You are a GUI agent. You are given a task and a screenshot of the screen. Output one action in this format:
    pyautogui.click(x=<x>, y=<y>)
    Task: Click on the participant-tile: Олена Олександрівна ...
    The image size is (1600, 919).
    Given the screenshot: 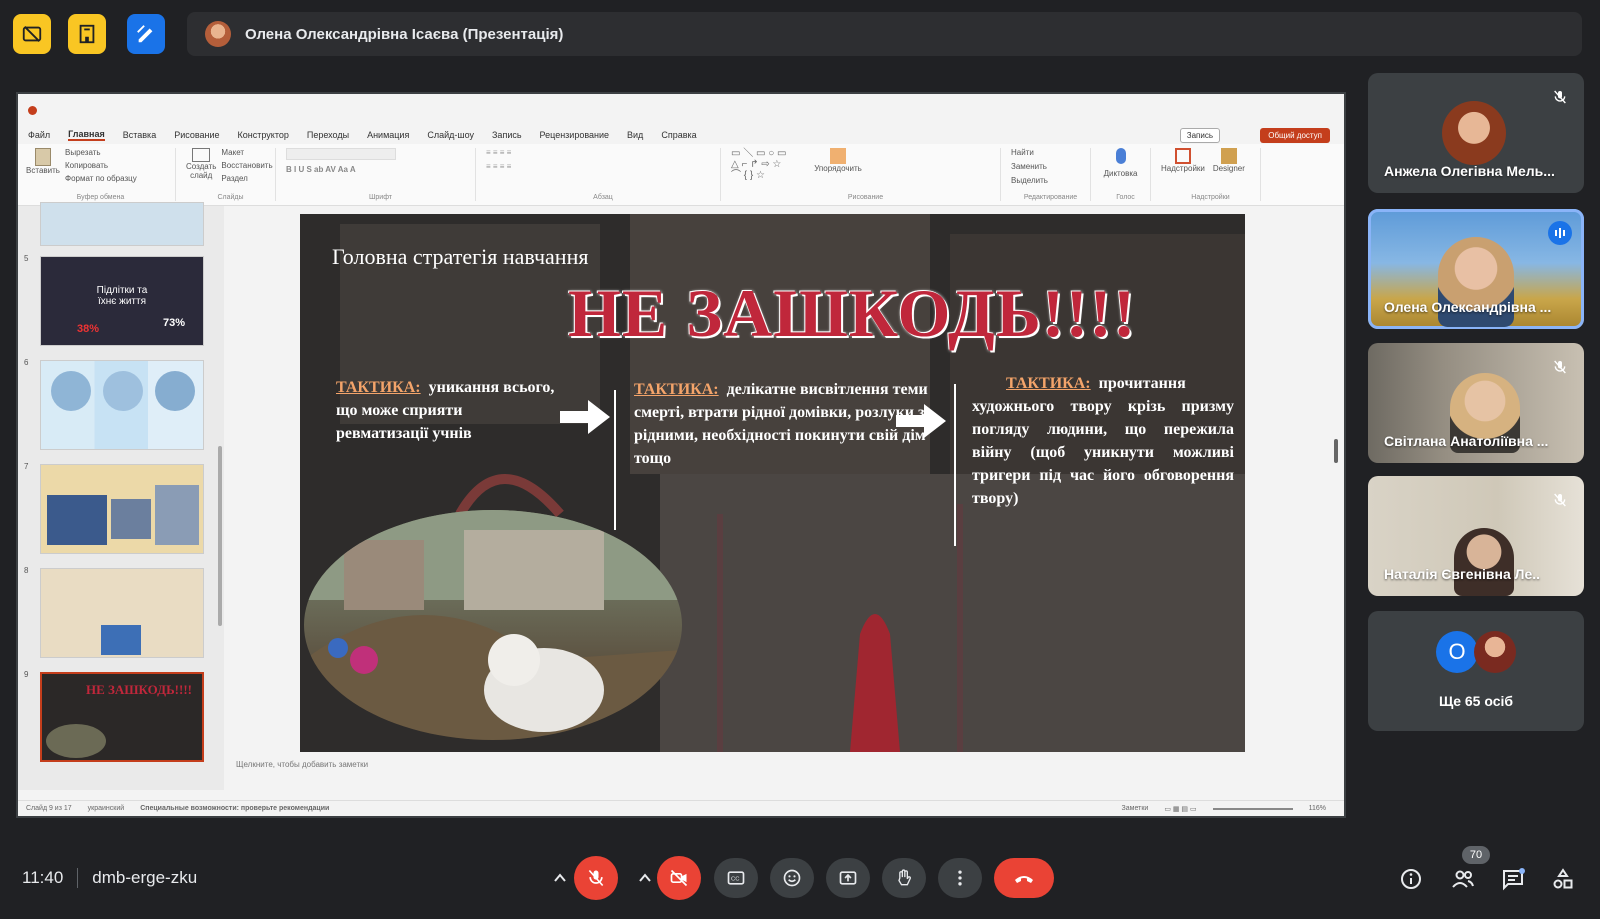 What is the action you would take?
    pyautogui.click(x=1476, y=269)
    